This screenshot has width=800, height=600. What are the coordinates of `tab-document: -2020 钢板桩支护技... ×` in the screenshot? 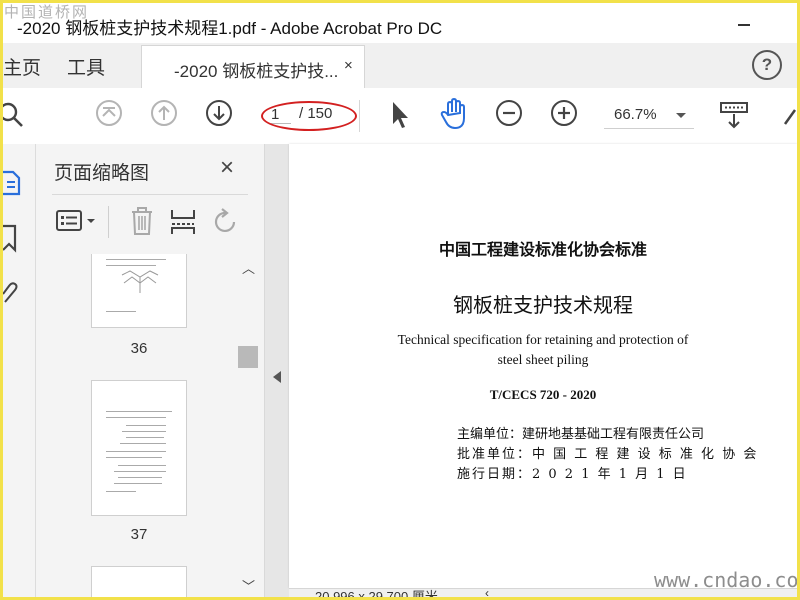 It's located at (253, 66).